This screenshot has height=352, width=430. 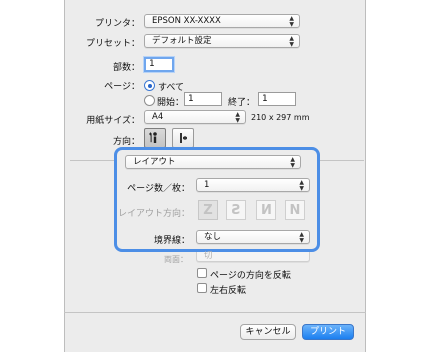 I want to click on two-sided-value: 切, so click(x=208, y=256).